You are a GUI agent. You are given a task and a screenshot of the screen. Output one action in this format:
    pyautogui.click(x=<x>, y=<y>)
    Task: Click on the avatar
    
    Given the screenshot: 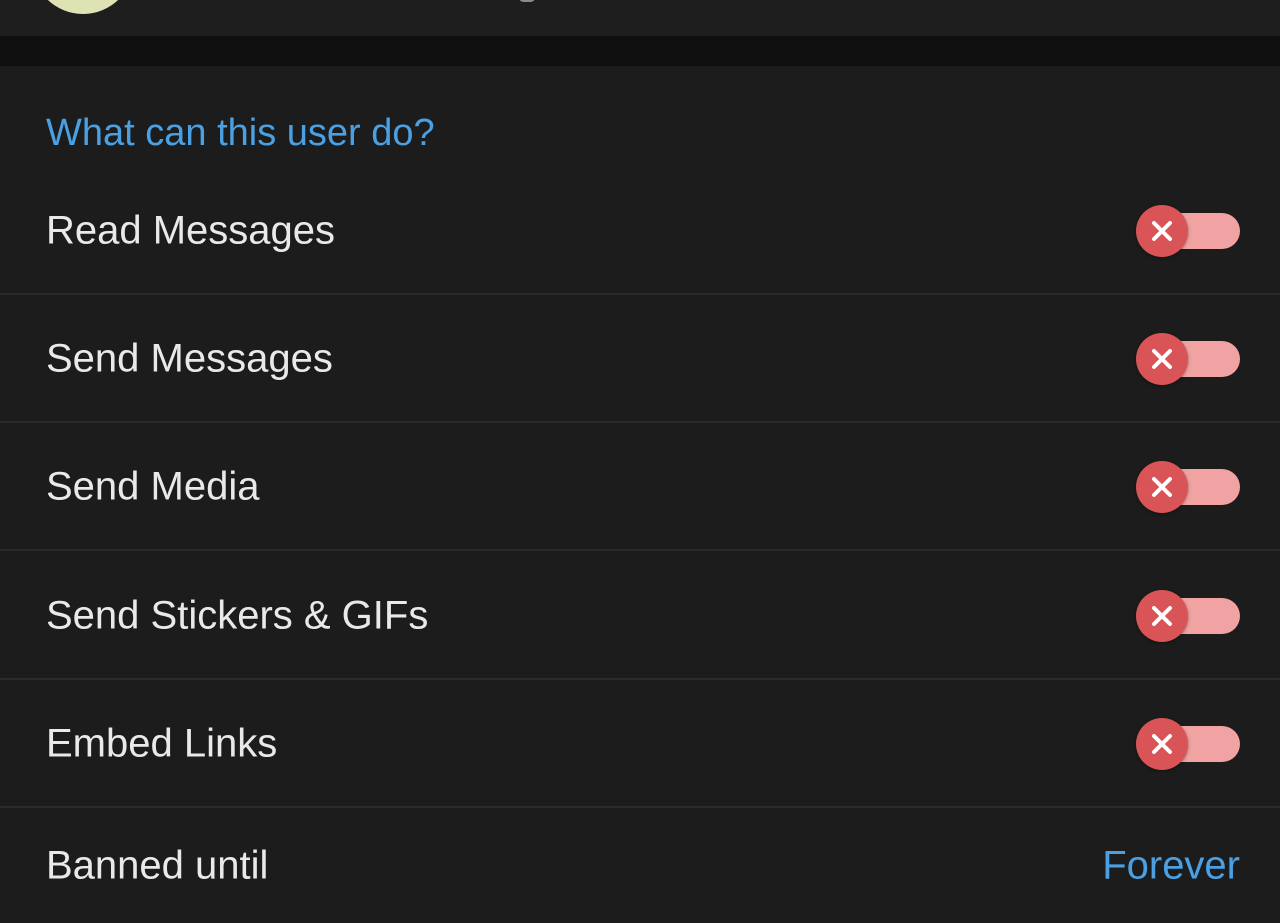 What is the action you would take?
    pyautogui.click(x=83, y=7)
    